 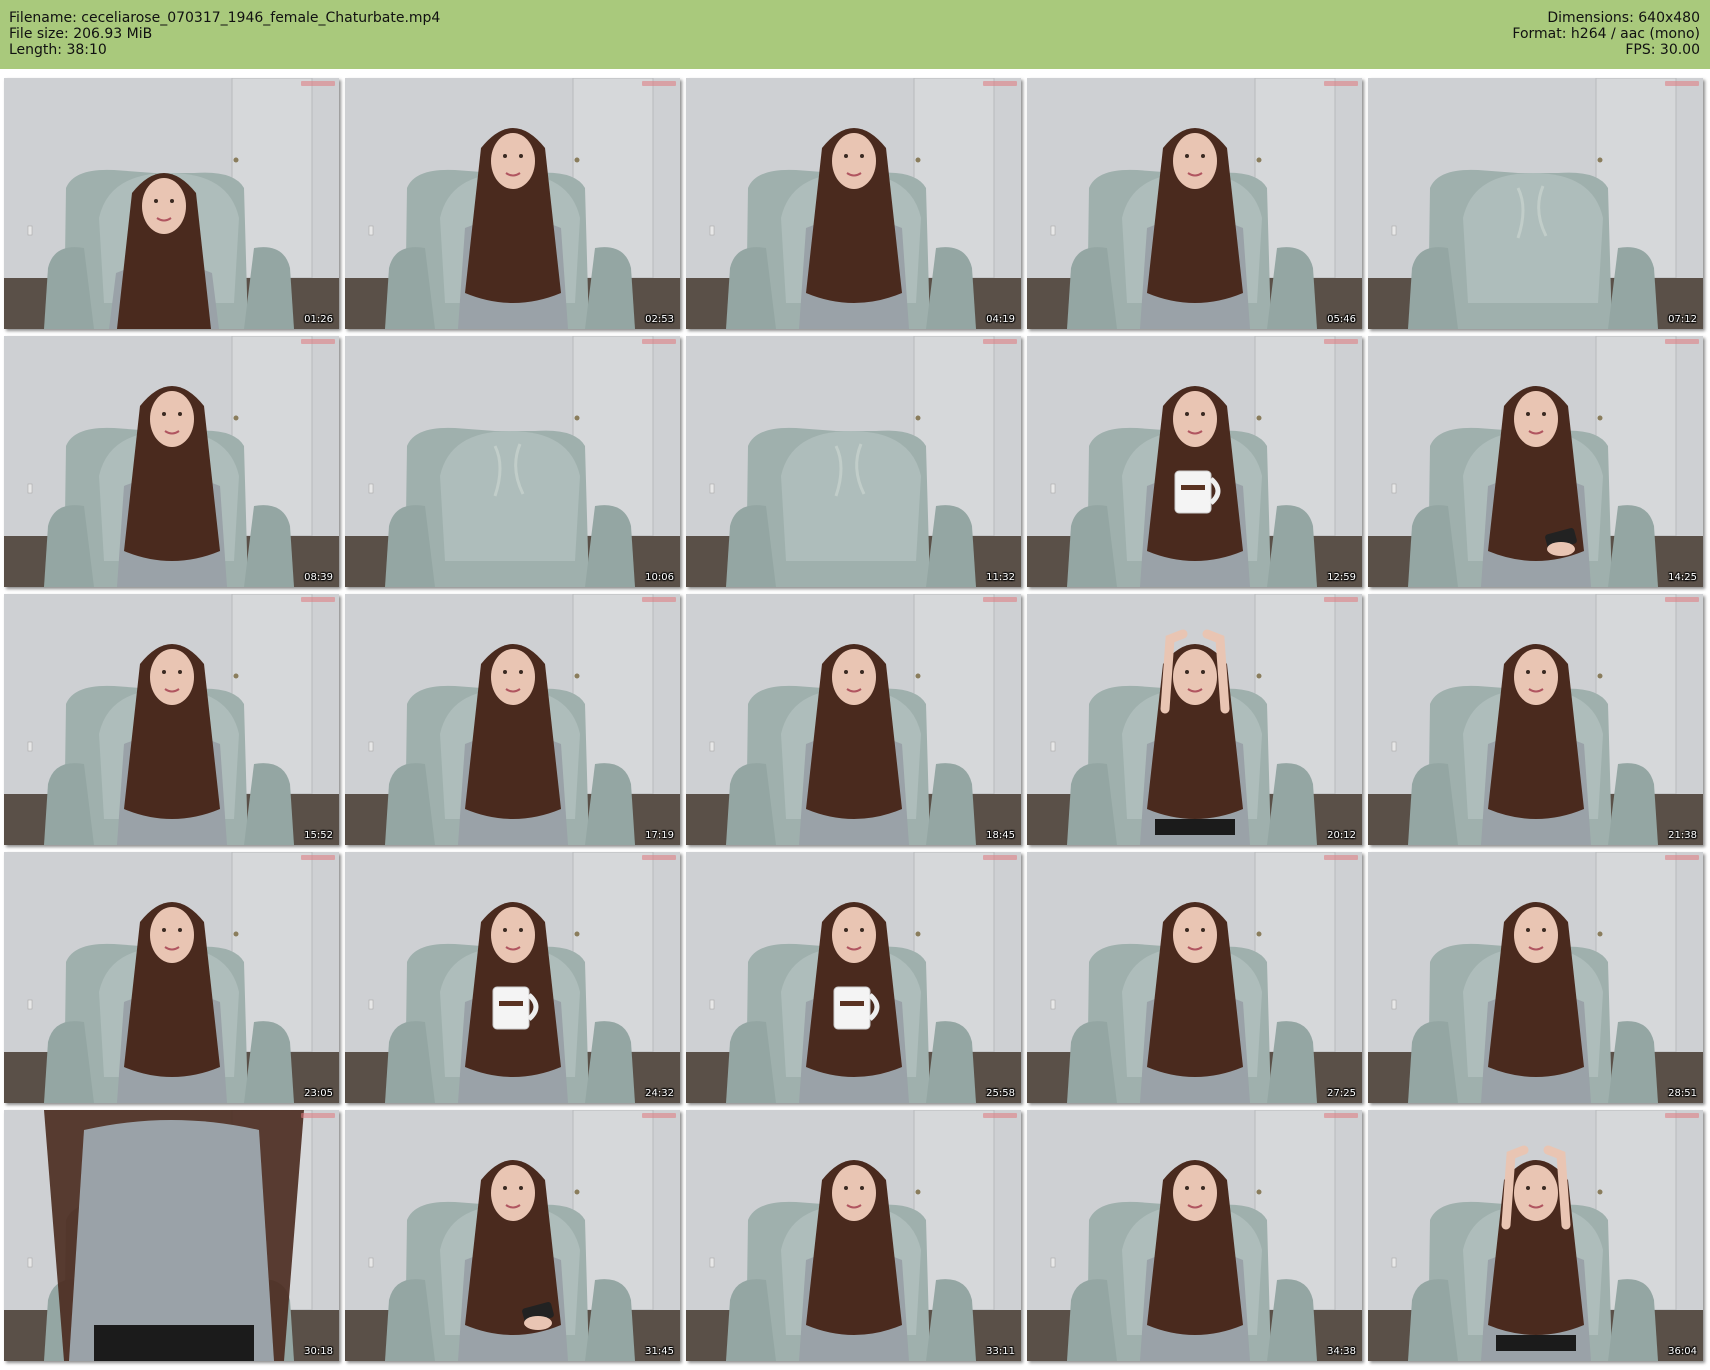 I want to click on length-text: Length: 38:10, so click(x=58, y=50).